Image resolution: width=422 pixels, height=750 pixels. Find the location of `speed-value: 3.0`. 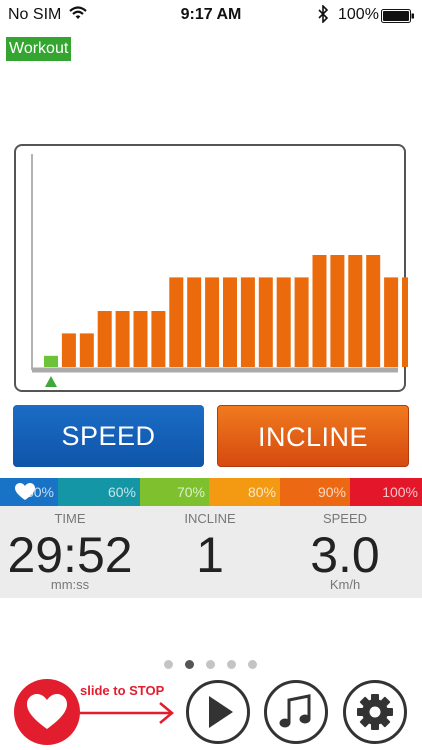

speed-value: 3.0 is located at coordinates (345, 555).